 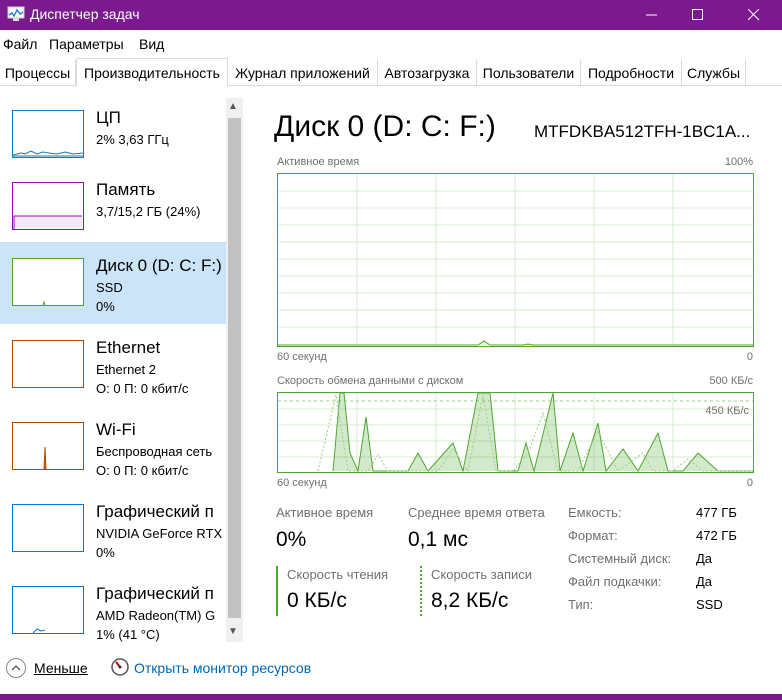 What do you see at coordinates (421, 591) in the screenshot?
I see `write-speed-indicator` at bounding box center [421, 591].